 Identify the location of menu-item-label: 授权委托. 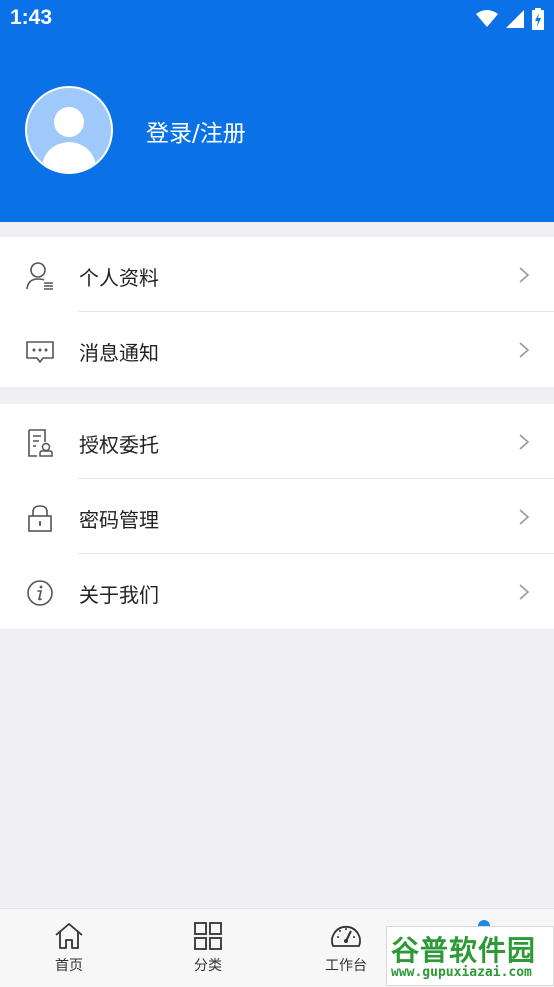
(119, 445).